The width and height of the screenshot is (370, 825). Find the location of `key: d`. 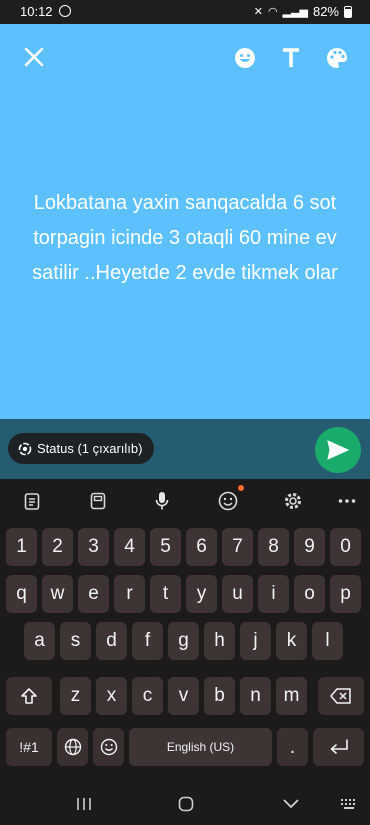

key: d is located at coordinates (111, 641).